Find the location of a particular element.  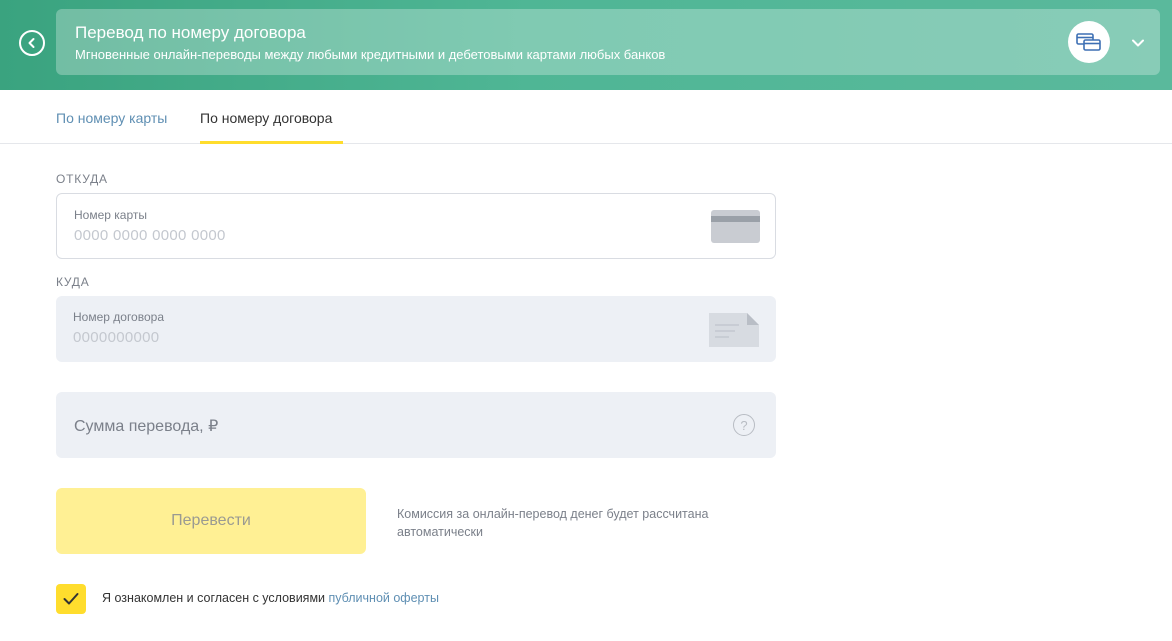

public-offer-link: публичной оферты is located at coordinates (384, 598).